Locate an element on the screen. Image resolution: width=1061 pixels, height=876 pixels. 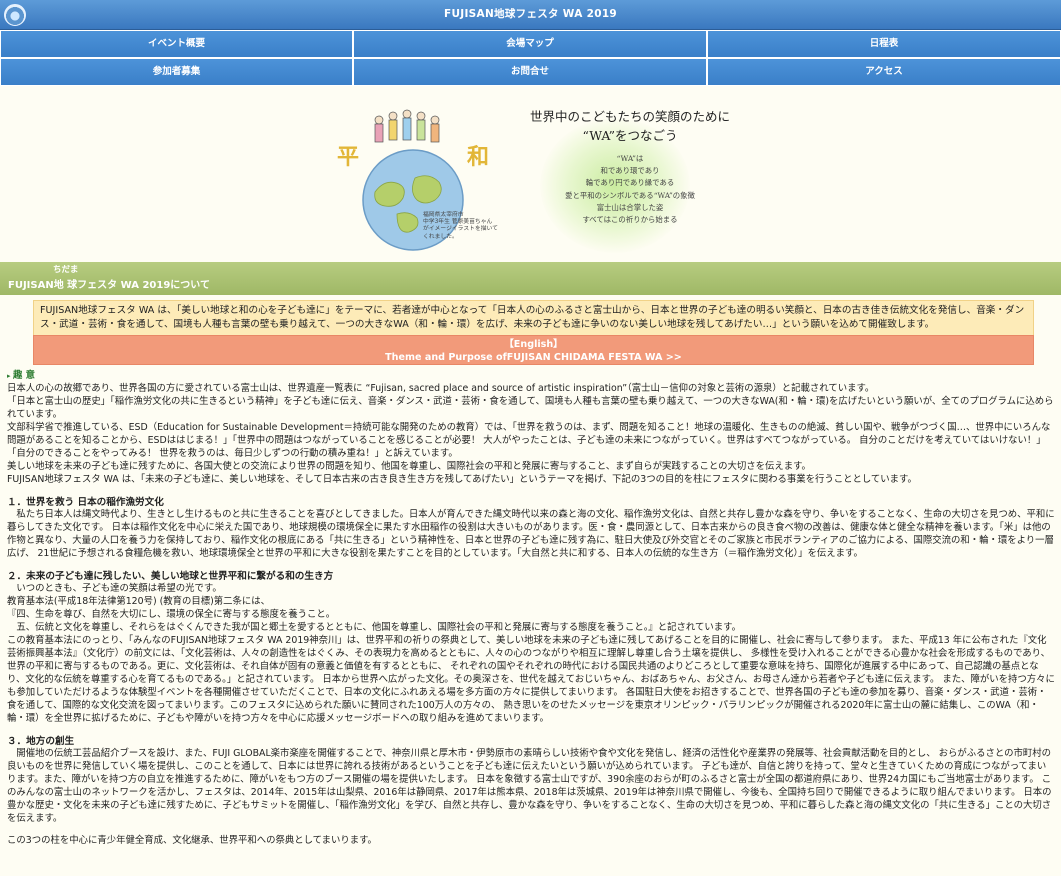
site-title: FUJISAN地球フェスタ WA 2019 is located at coordinates (530, 14).